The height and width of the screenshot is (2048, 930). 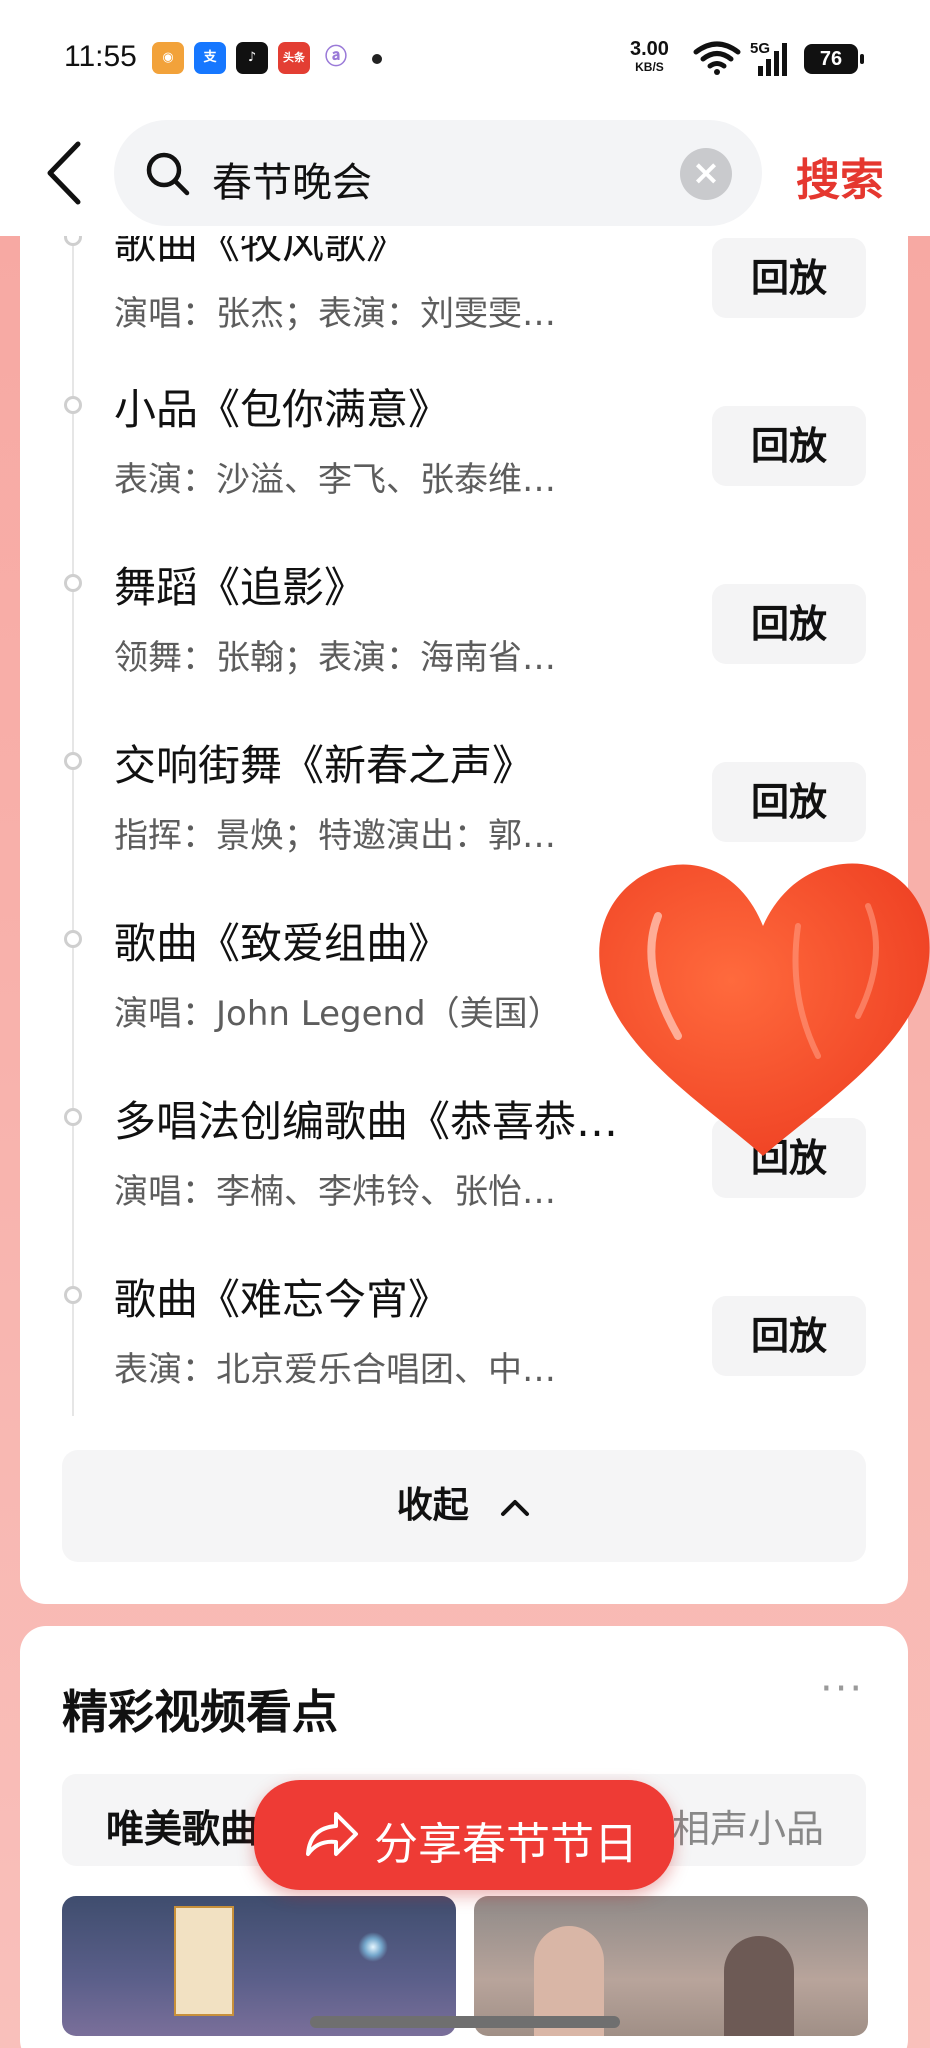 What do you see at coordinates (282, 940) in the screenshot?
I see `program-title: 歌曲《致爱组曲》` at bounding box center [282, 940].